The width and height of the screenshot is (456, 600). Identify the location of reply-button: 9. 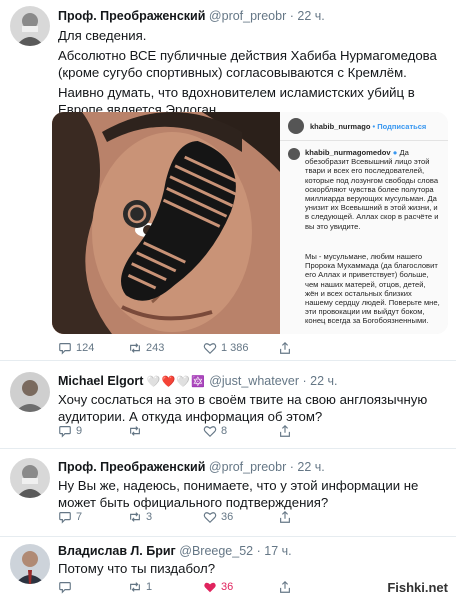
(70, 431).